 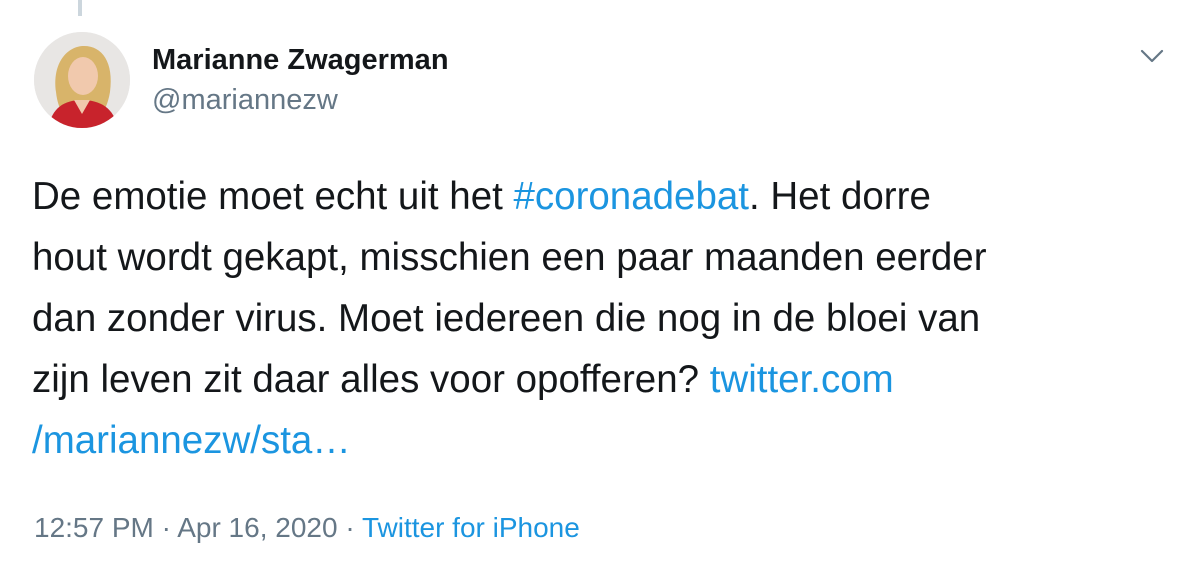 What do you see at coordinates (245, 100) in the screenshot?
I see `author-handle: @mariannezw` at bounding box center [245, 100].